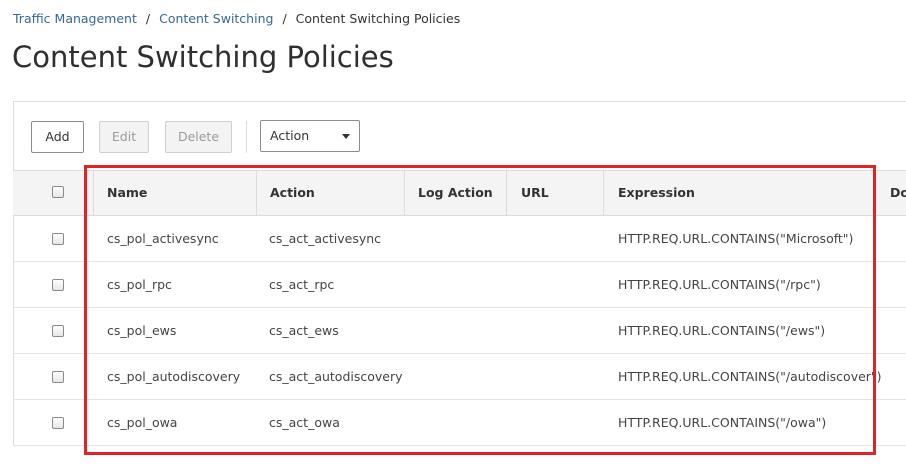  What do you see at coordinates (750, 376) in the screenshot?
I see `cell-expression: HTTP.REQ.URL.CONTAINS("/autodiscover")` at bounding box center [750, 376].